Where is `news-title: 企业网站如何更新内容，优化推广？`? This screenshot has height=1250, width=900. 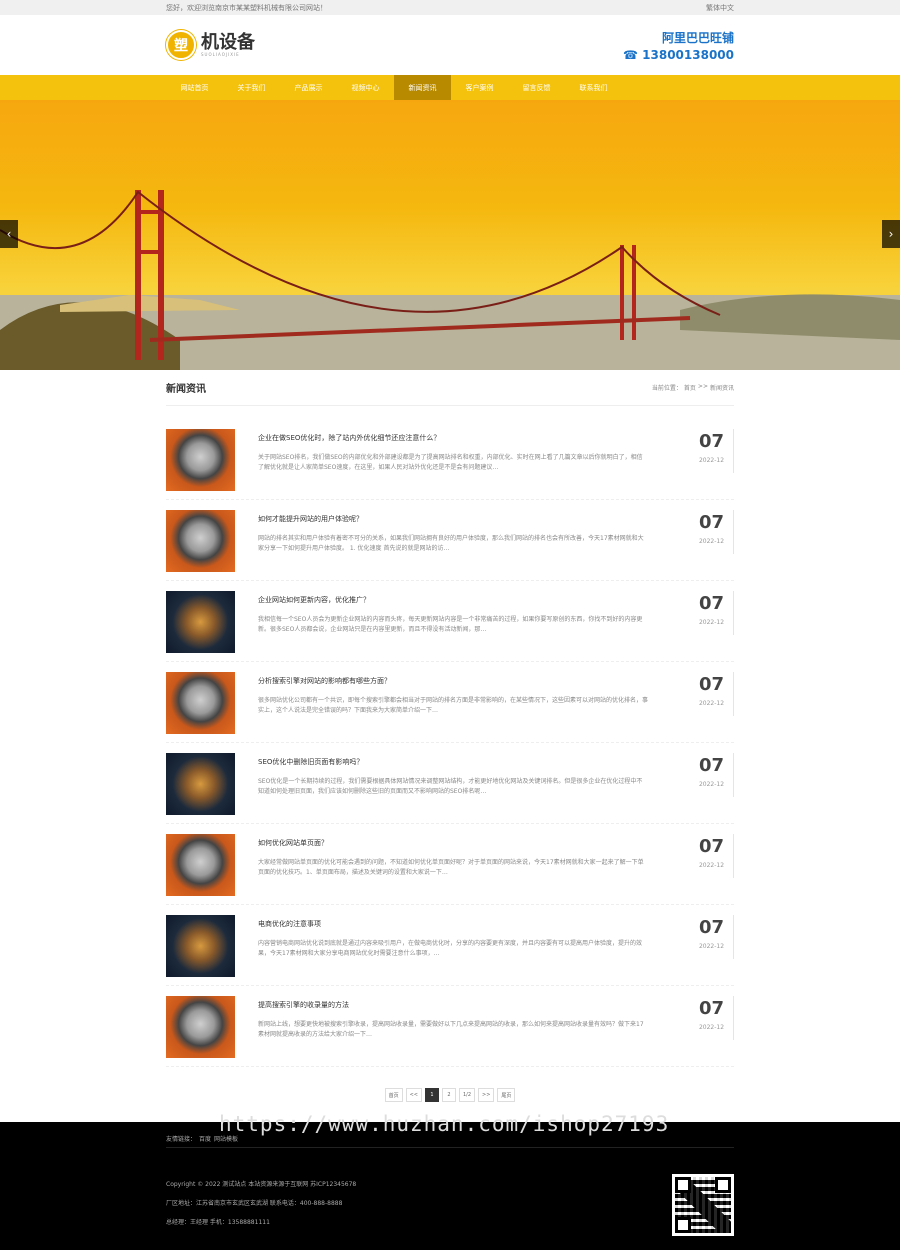 news-title: 企业网站如何更新内容，优化推广？ is located at coordinates (453, 600).